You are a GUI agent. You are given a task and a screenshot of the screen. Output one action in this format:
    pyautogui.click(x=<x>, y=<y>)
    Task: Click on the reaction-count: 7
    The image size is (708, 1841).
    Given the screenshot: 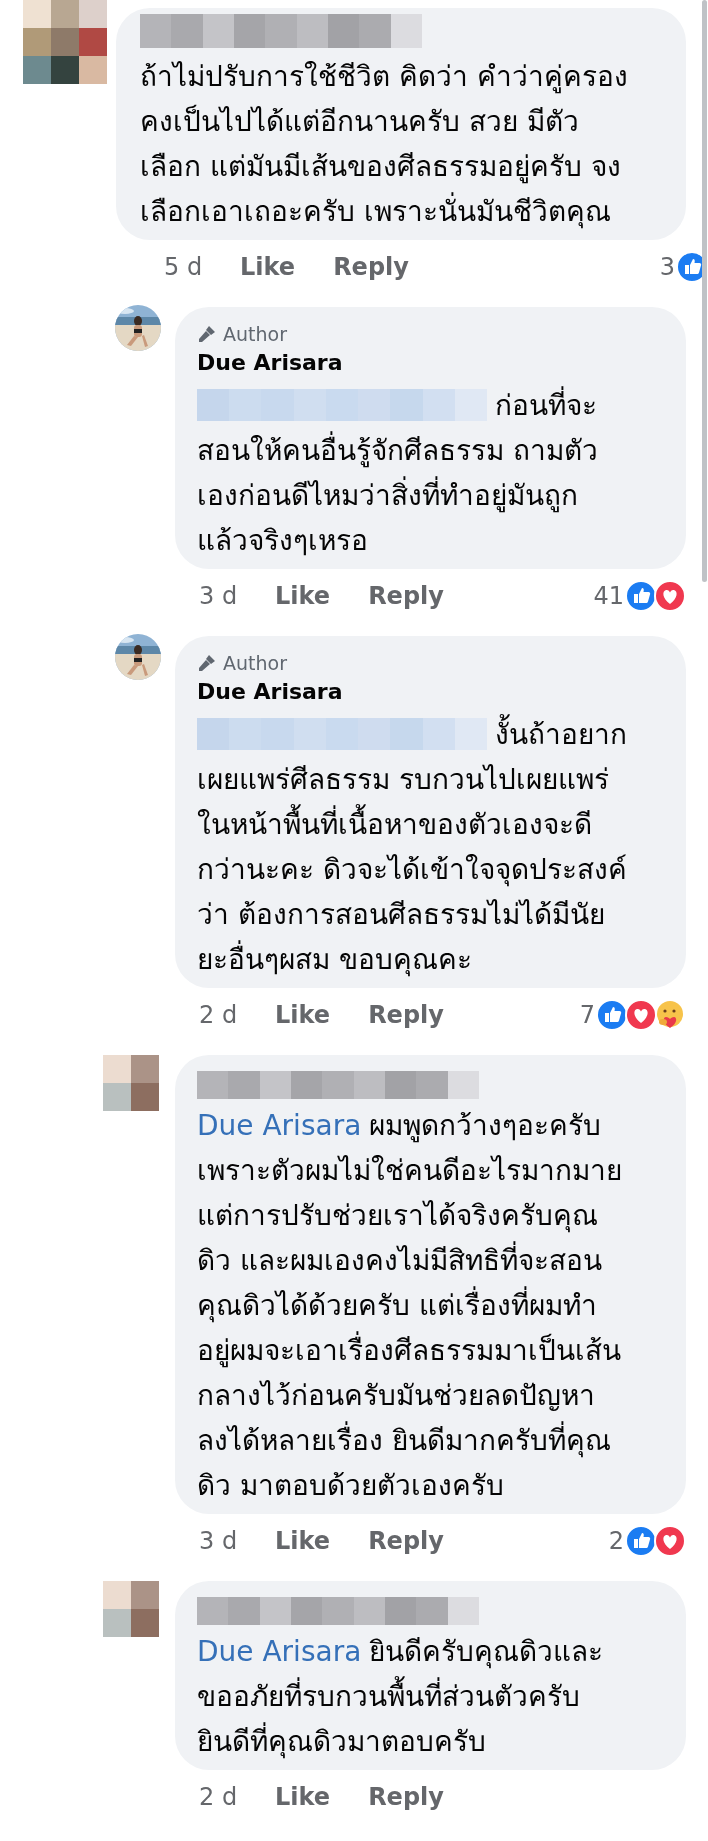 What is the action you would take?
    pyautogui.click(x=587, y=1015)
    